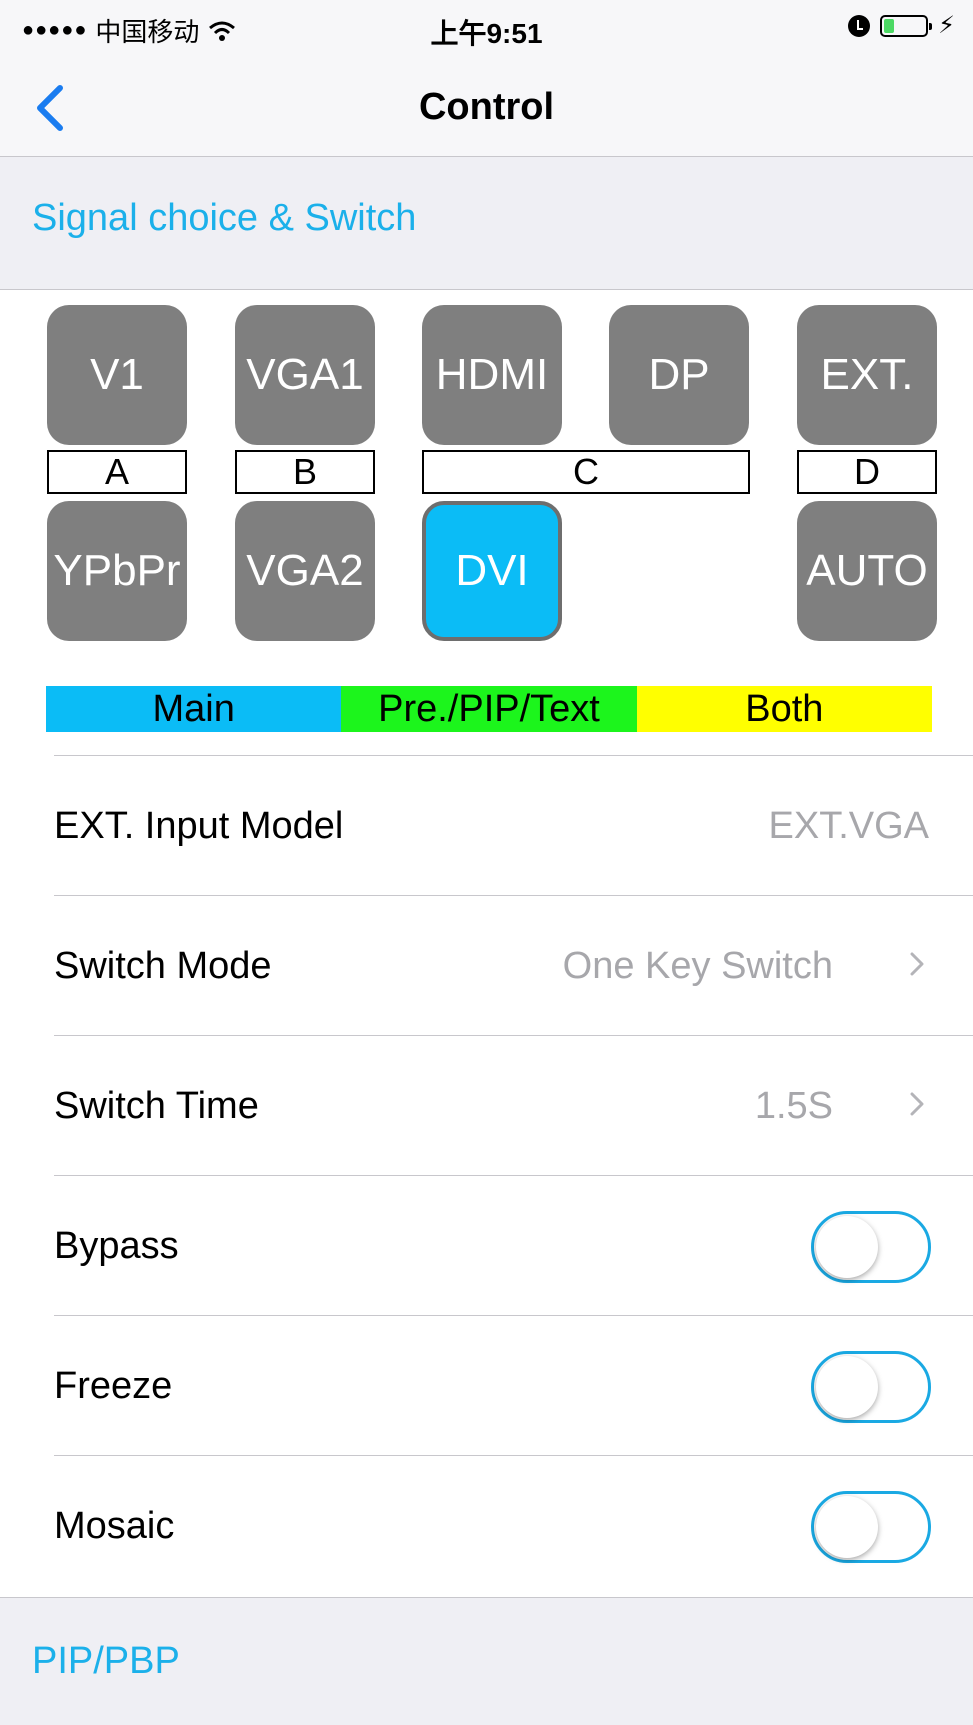 Image resolution: width=973 pixels, height=1725 pixels. What do you see at coordinates (106, 1661) in the screenshot?
I see `section-title: PIP/PBP` at bounding box center [106, 1661].